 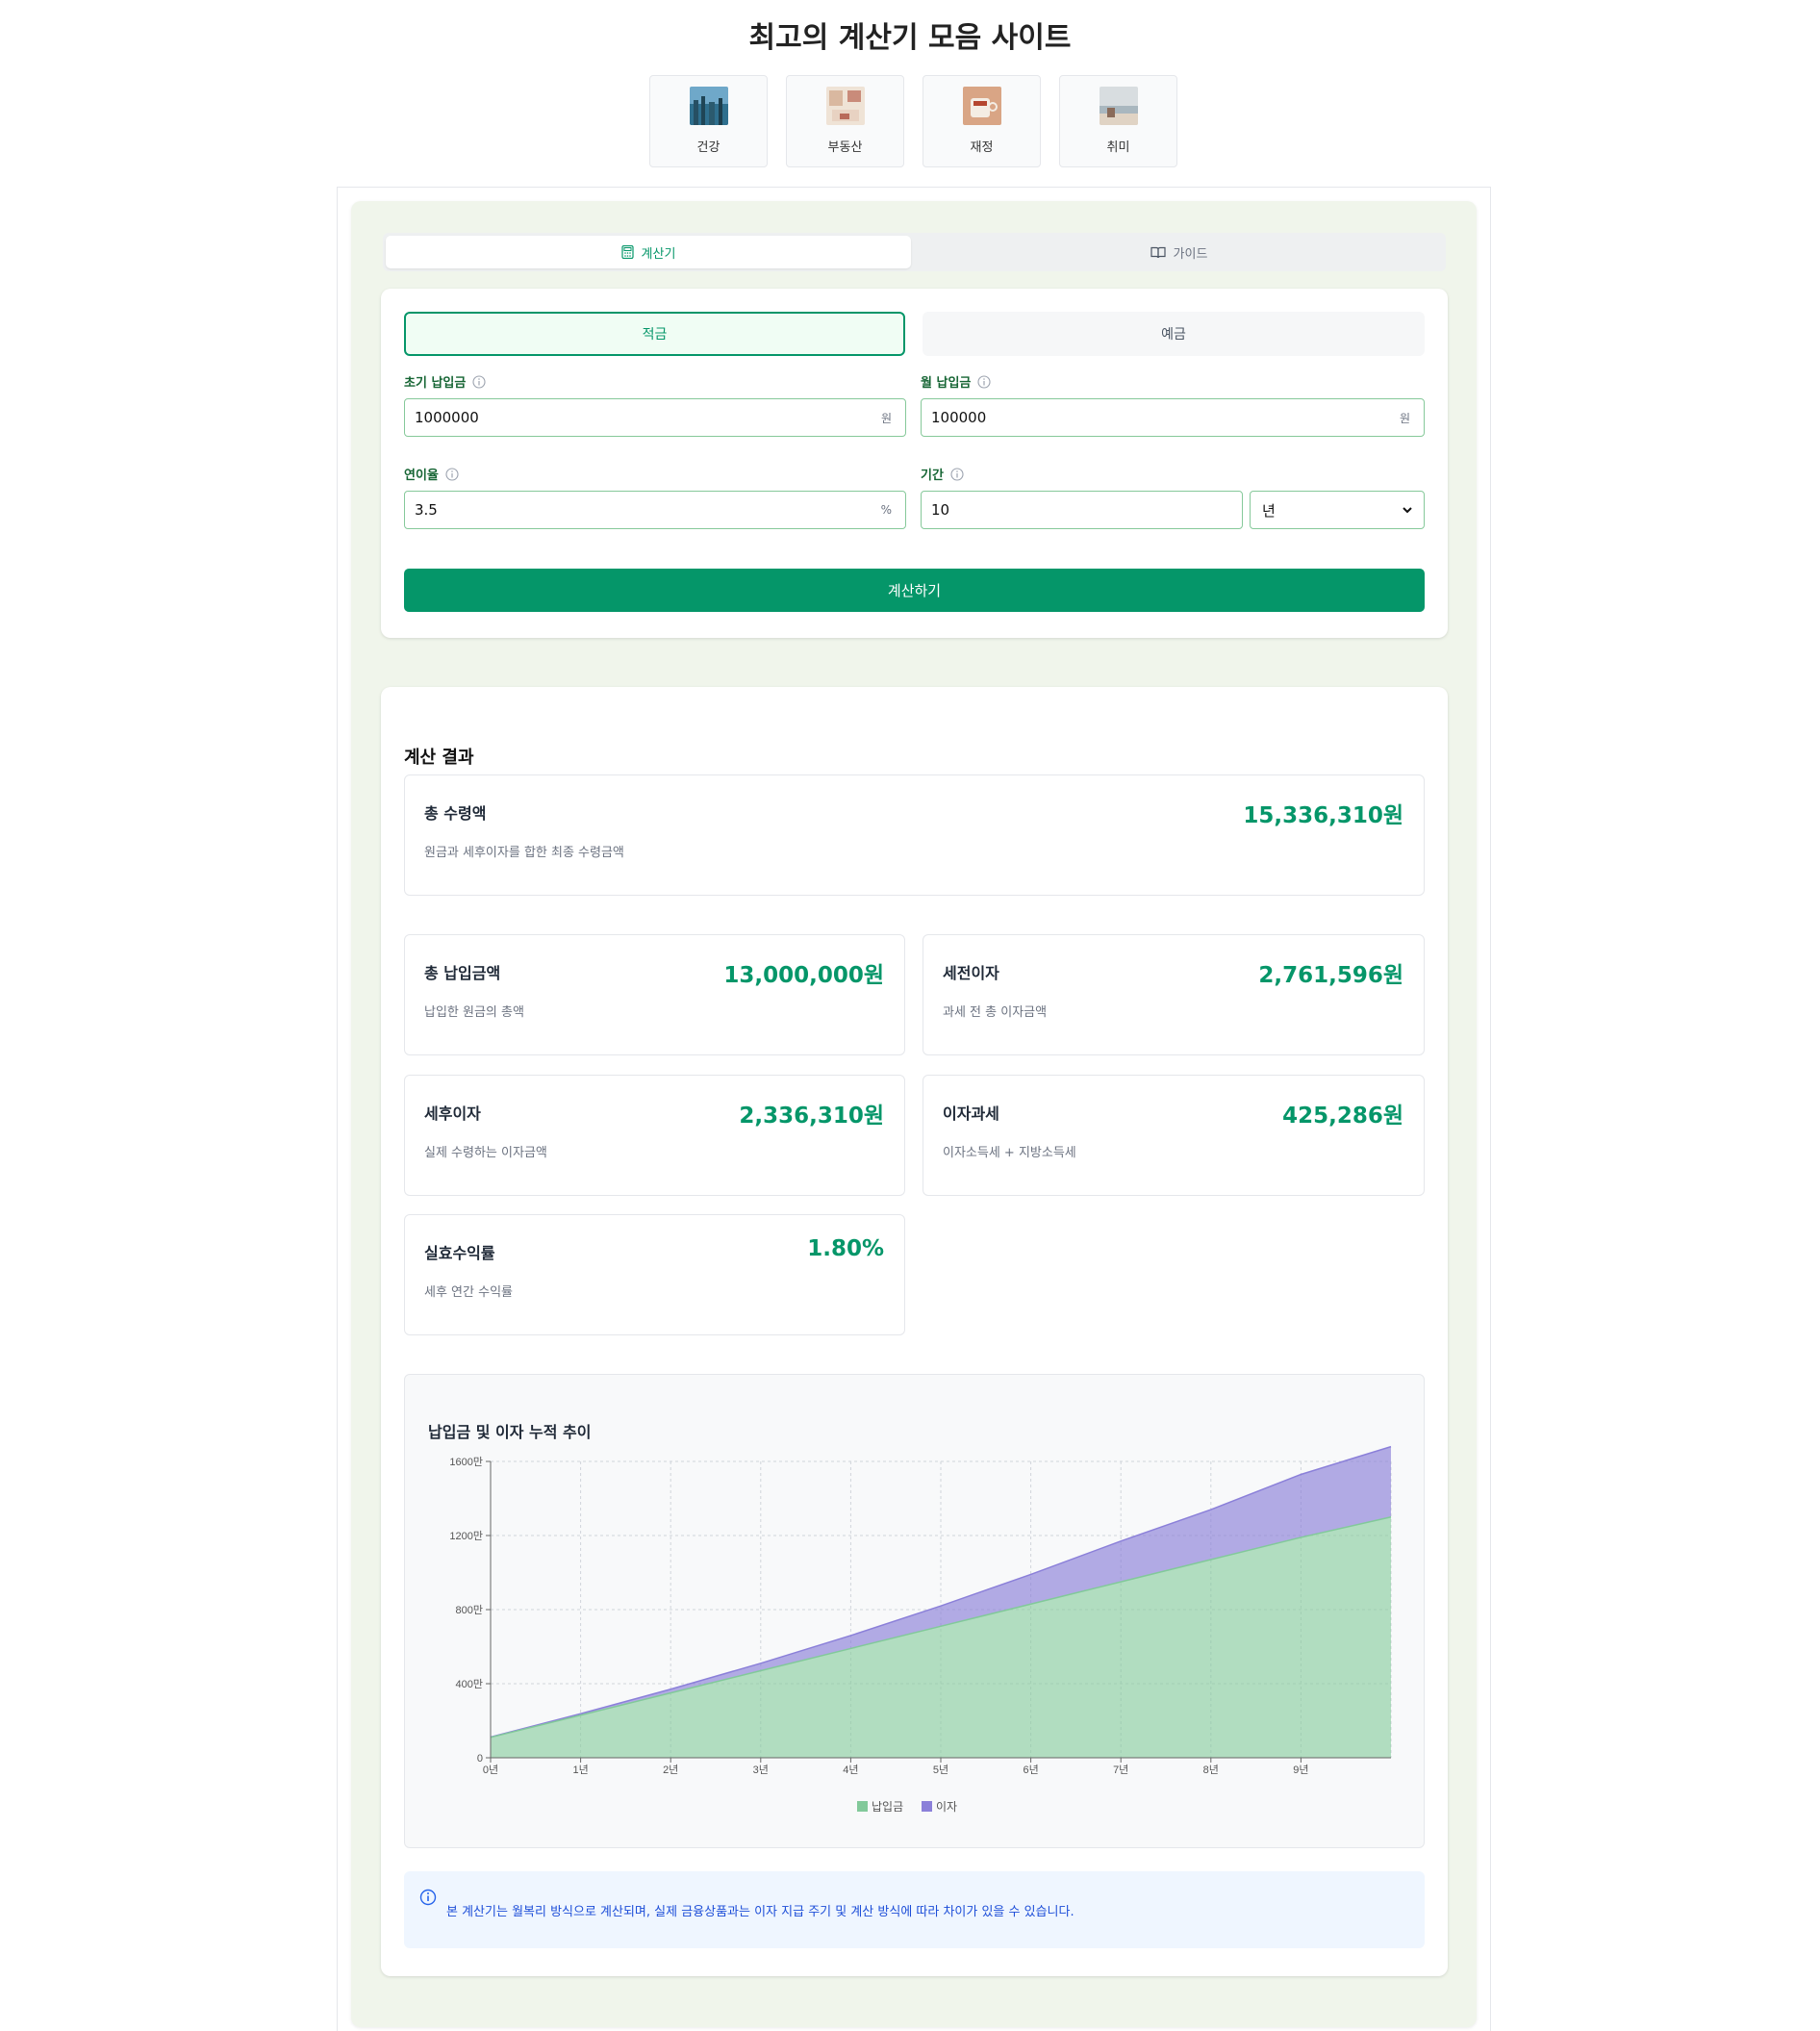 What do you see at coordinates (1173, 417) in the screenshot?
I see `monthly-deposit-input: 100000 원` at bounding box center [1173, 417].